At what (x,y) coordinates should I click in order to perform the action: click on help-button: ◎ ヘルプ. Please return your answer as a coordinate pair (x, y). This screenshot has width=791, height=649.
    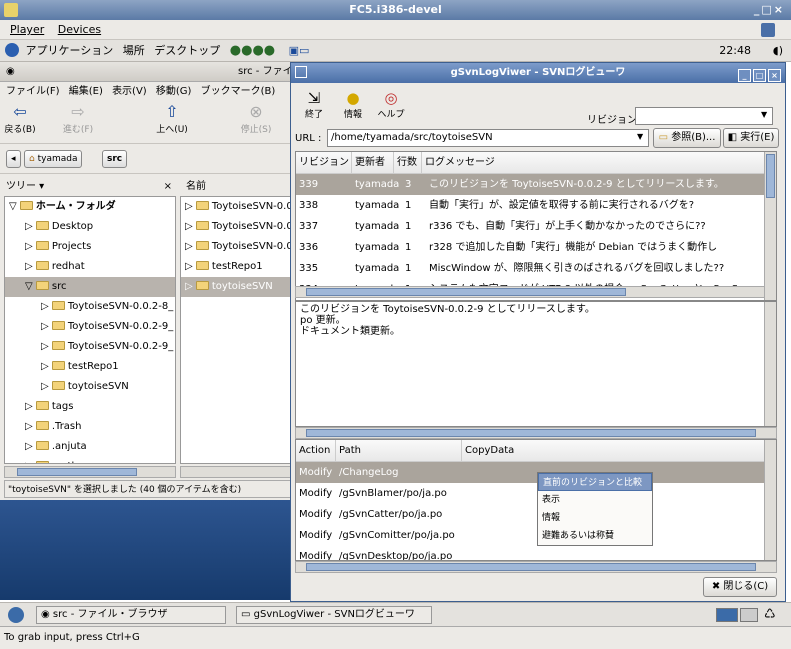
    Looking at the image, I should click on (391, 104).